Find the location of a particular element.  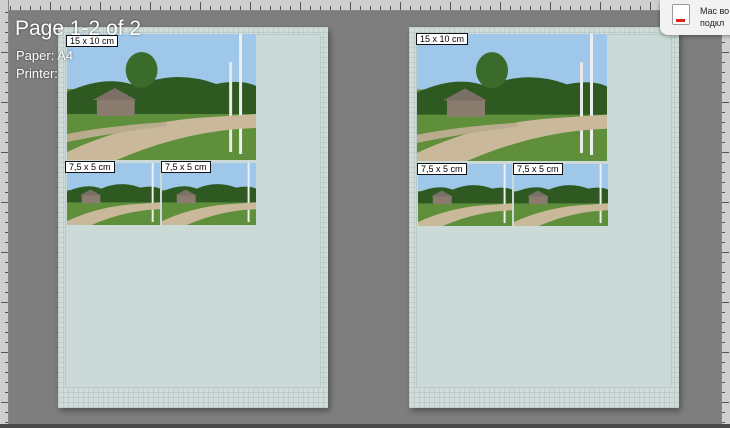

paper-value: A4 is located at coordinates (65, 55).